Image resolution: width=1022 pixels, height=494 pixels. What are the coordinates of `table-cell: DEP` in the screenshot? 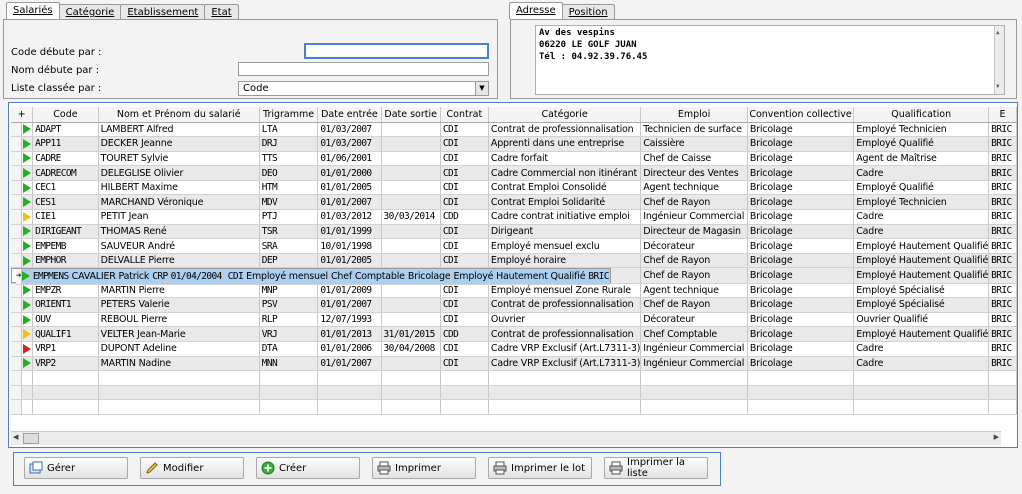 It's located at (289, 261).